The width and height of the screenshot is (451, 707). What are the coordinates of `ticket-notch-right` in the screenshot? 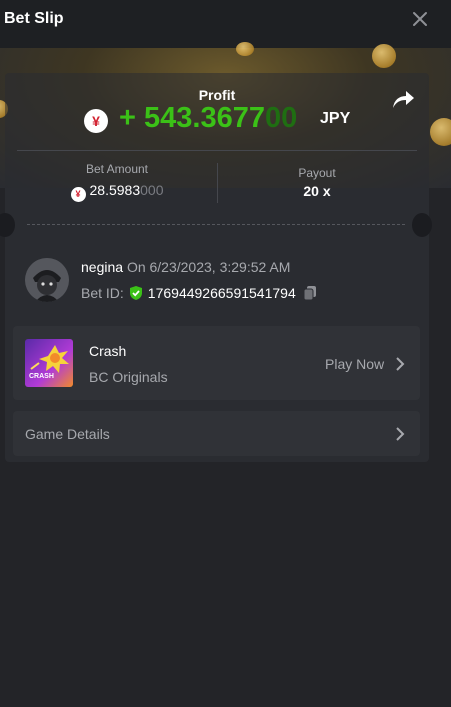 It's located at (422, 225).